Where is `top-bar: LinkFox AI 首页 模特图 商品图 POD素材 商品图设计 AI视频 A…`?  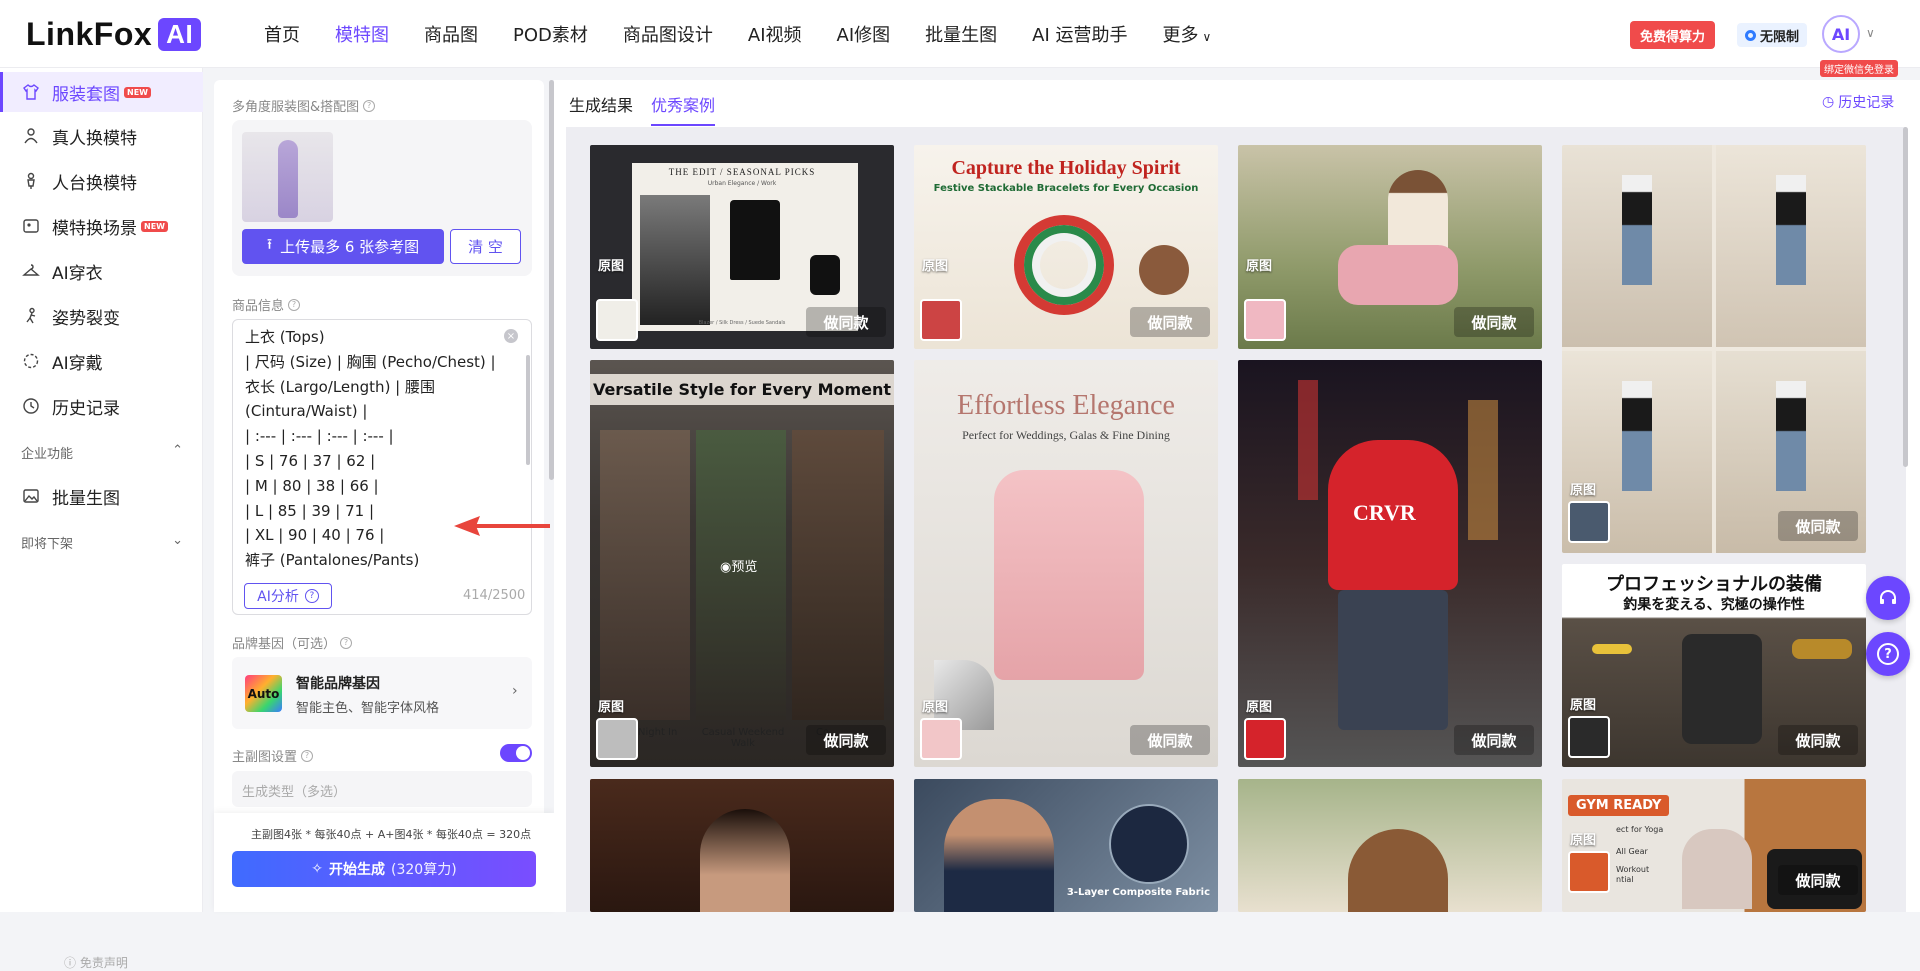
top-bar: LinkFox AI 首页 模特图 商品图 POD素材 商品图设计 AI视频 A… is located at coordinates (960, 38).